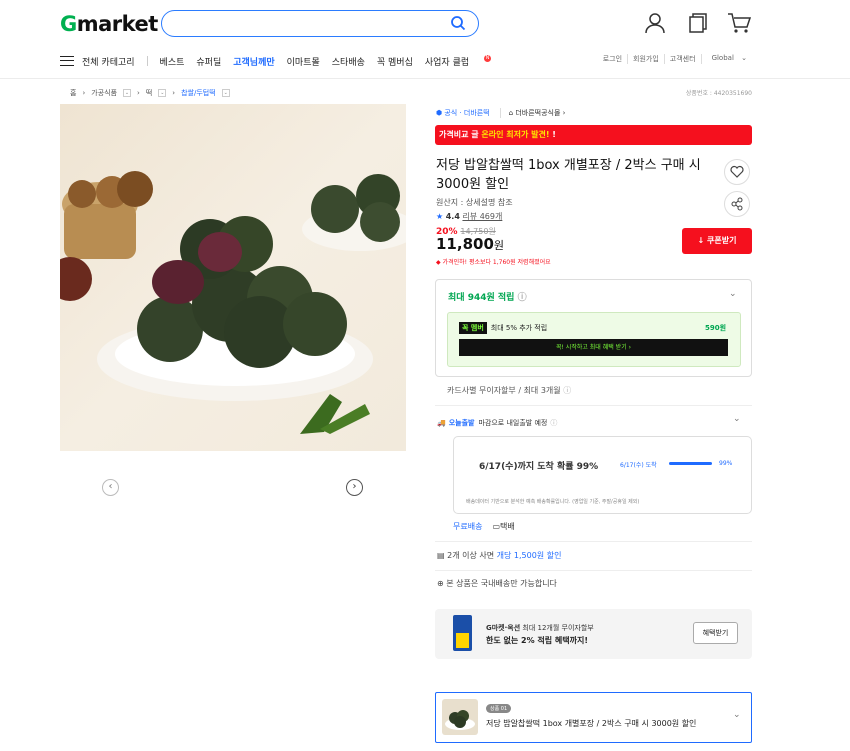  I want to click on nav-superdeal: 슈퍼딜, so click(208, 61).